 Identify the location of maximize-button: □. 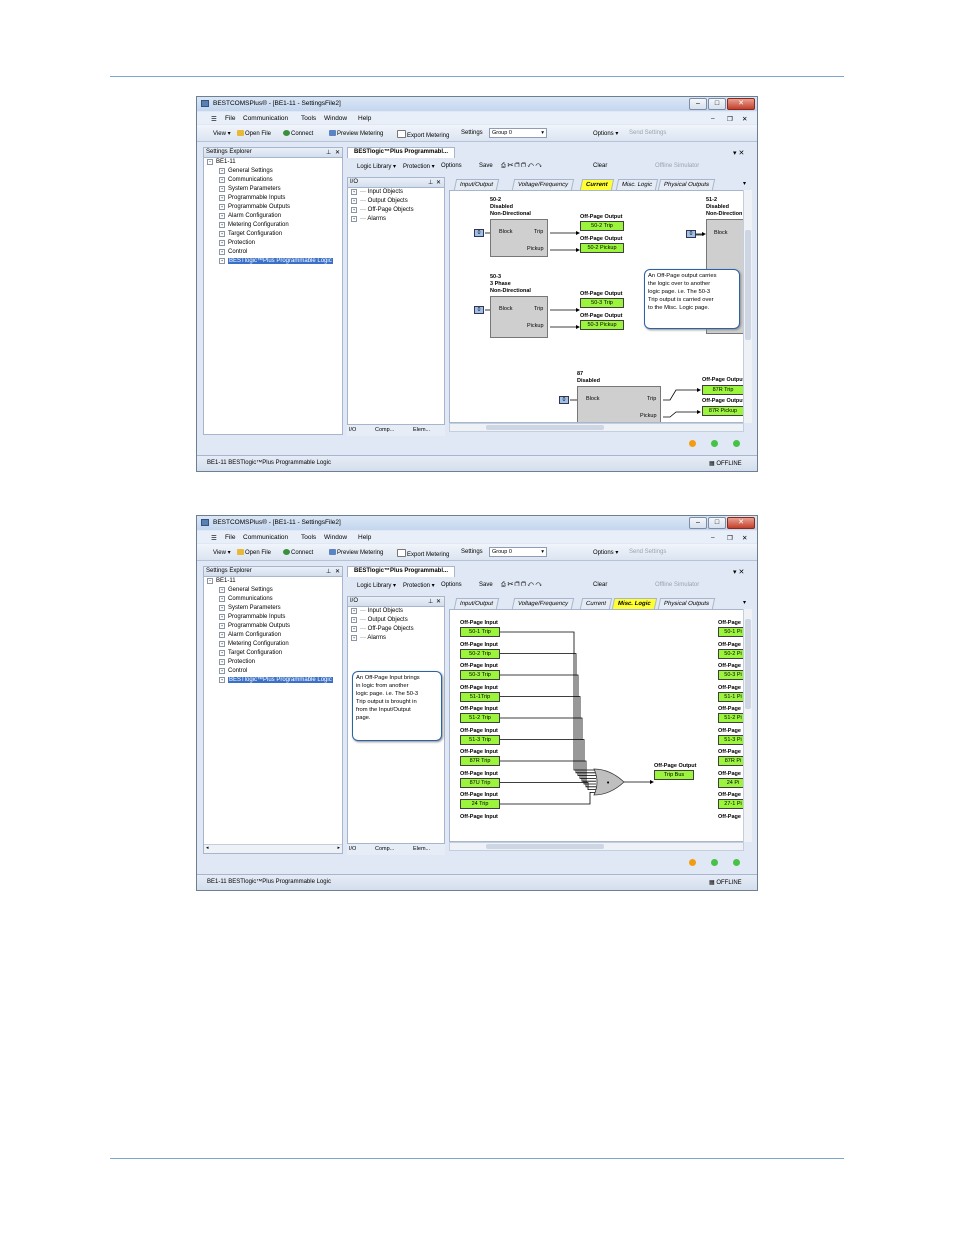
(717, 104).